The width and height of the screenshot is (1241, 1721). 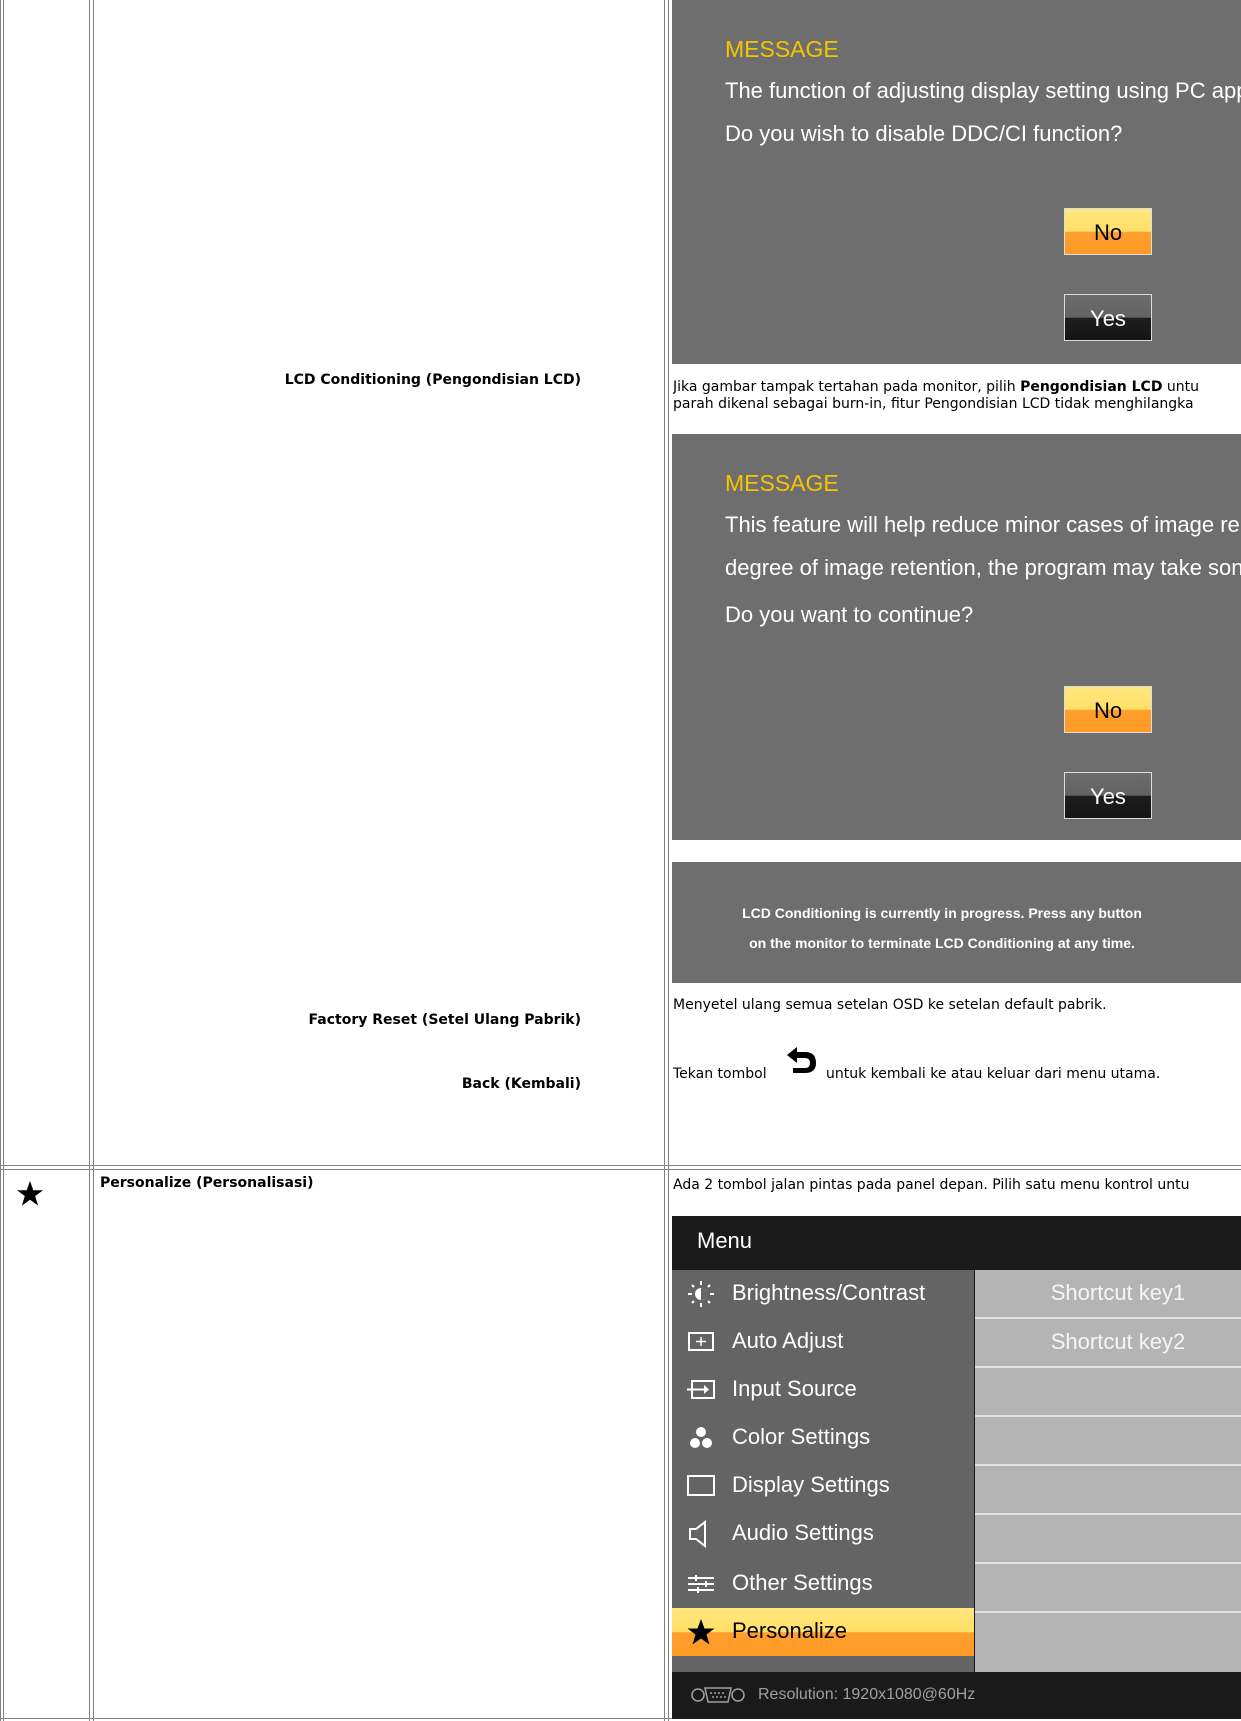 What do you see at coordinates (701, 1341) in the screenshot?
I see `auto-adjust-icon` at bounding box center [701, 1341].